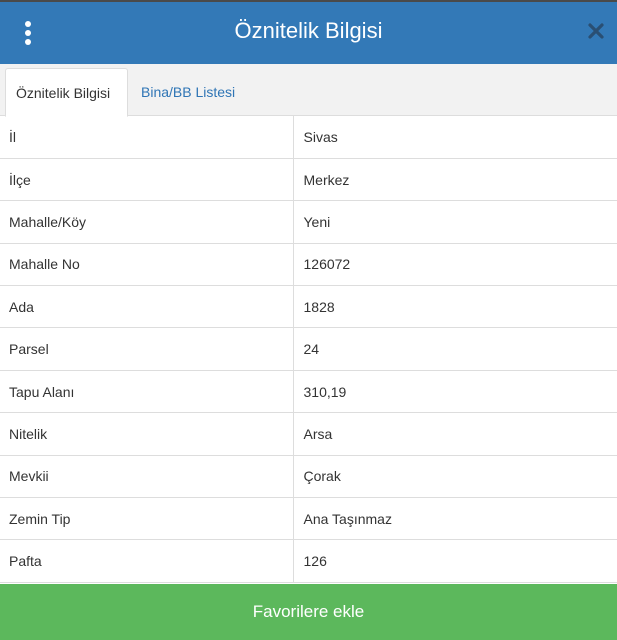 The image size is (617, 640). Describe the element at coordinates (308, 1) in the screenshot. I see `header-top-strip` at that location.